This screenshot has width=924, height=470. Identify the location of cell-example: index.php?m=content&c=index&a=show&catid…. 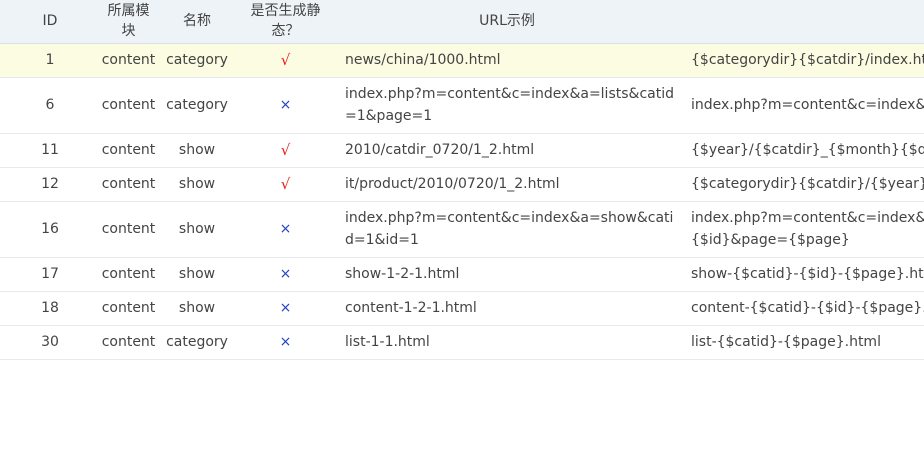
(507, 229).